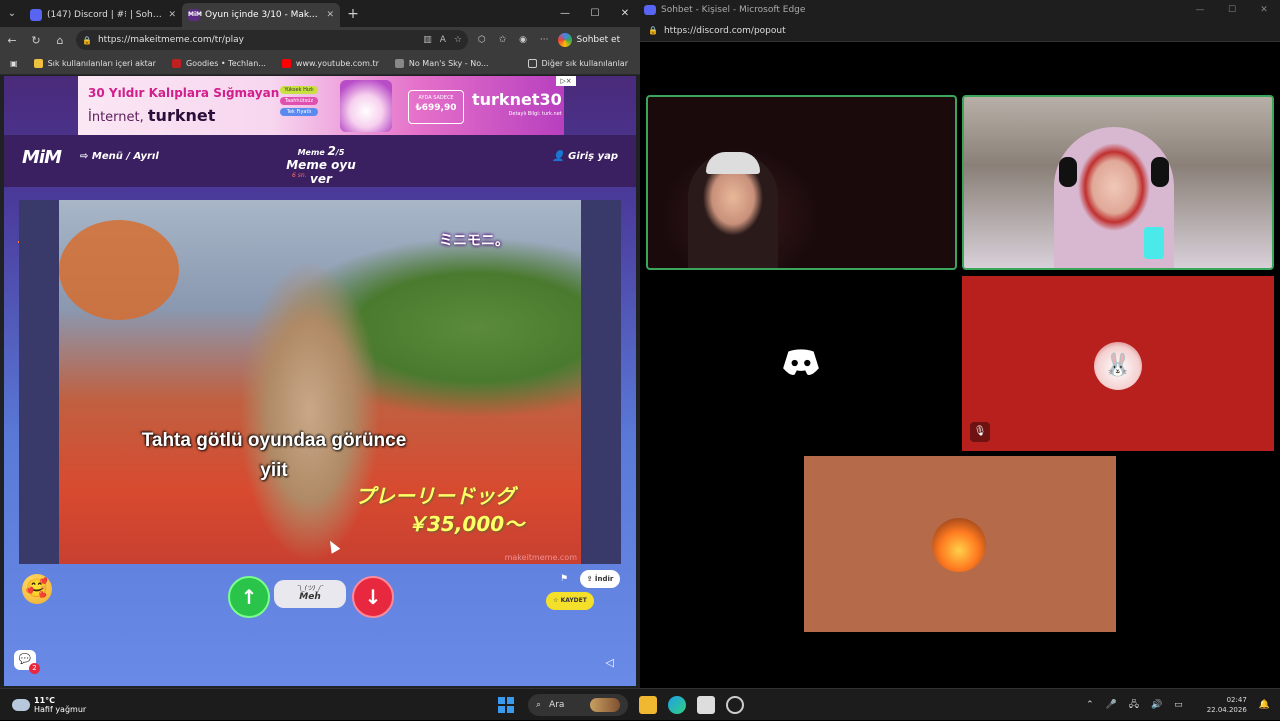 This screenshot has height=721, width=1280. Describe the element at coordinates (960, 31) in the screenshot. I see `right-address-bar: 🔒 https://discord.com/popout` at that location.